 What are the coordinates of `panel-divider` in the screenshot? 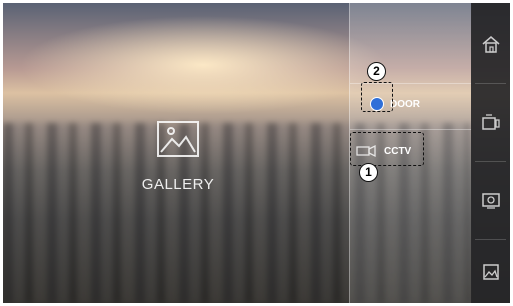 It's located at (411, 129).